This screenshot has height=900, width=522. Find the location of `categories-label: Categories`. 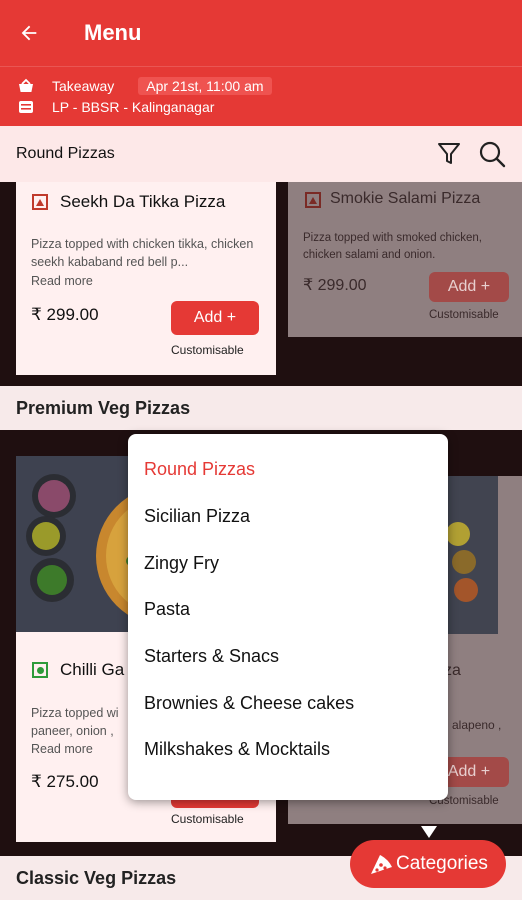

categories-label: Categories is located at coordinates (442, 863).